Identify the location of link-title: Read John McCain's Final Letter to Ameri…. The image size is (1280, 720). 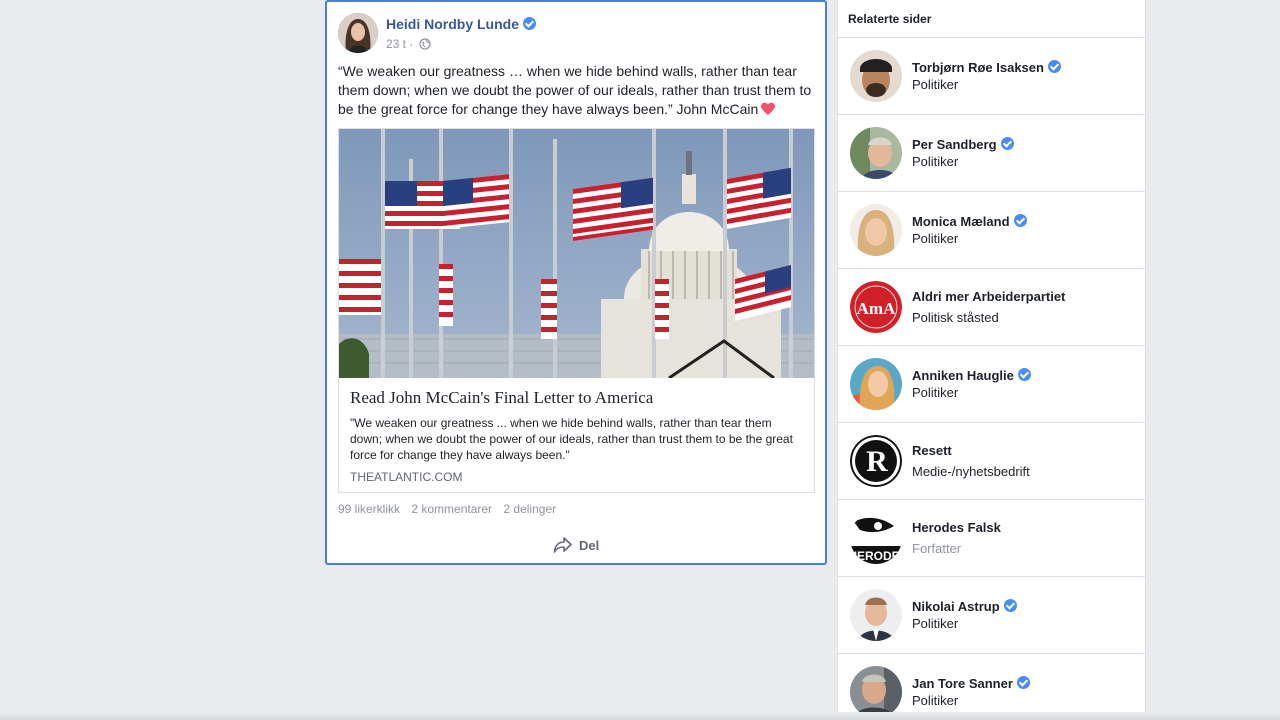
(577, 398).